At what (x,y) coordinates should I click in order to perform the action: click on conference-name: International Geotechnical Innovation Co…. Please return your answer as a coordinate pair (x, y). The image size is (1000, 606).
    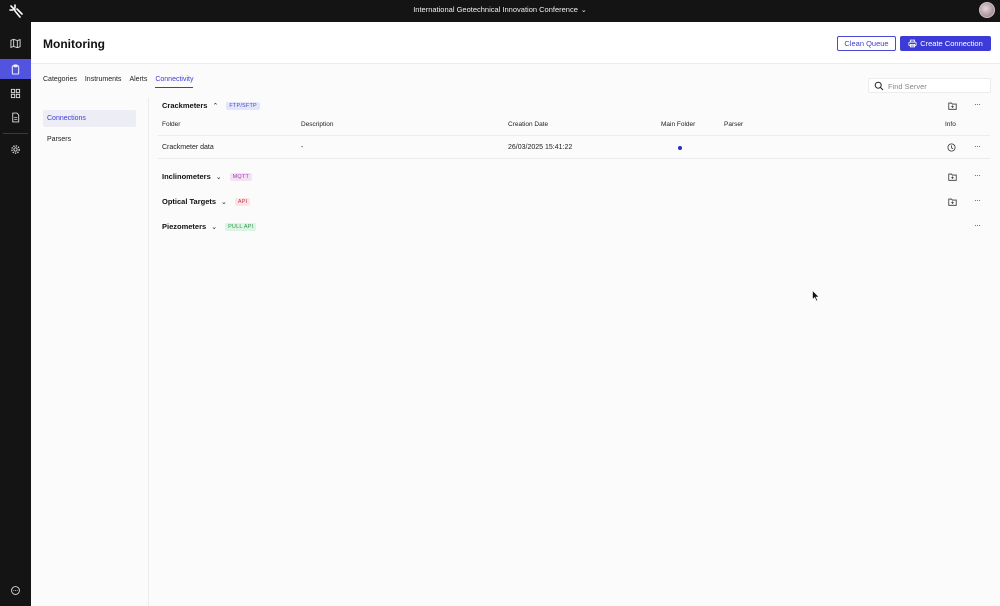
    Looking at the image, I should click on (495, 9).